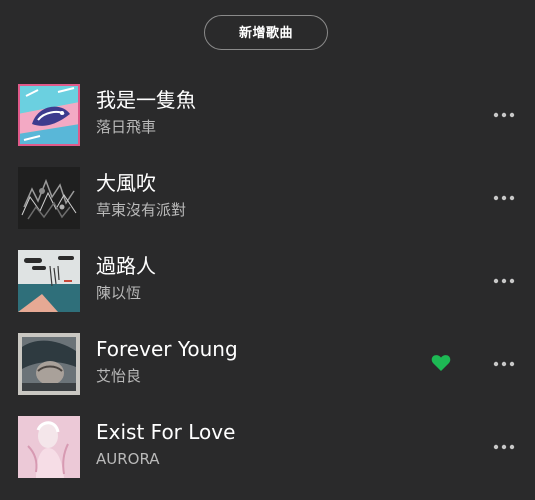 The image size is (535, 500). What do you see at coordinates (141, 210) in the screenshot?
I see `track-artist: 草東沒有派對` at bounding box center [141, 210].